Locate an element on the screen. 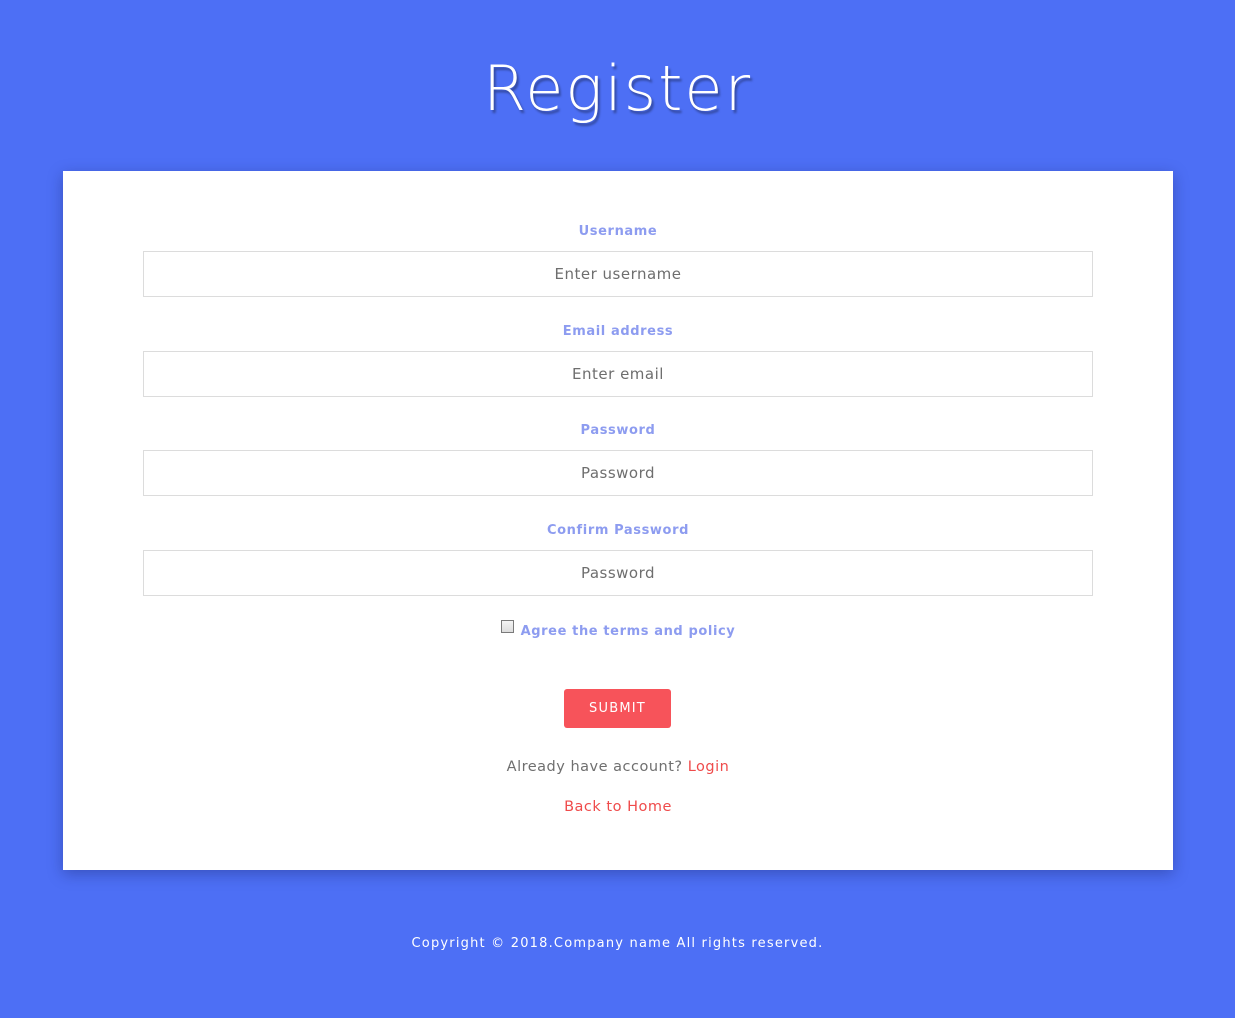 This screenshot has width=1235, height=1018. username-group: Username is located at coordinates (618, 260).